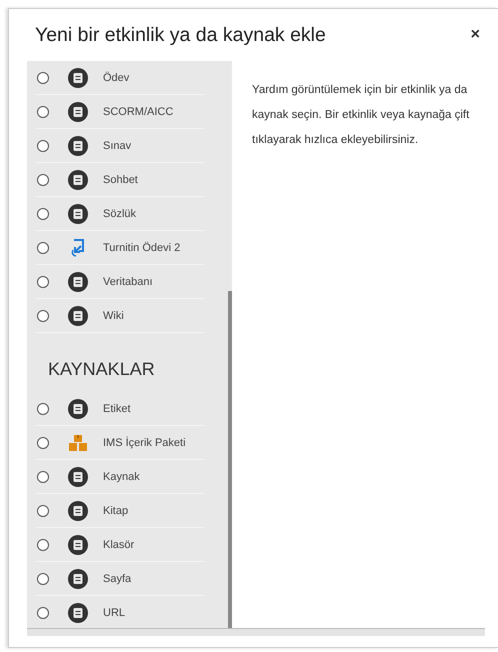  What do you see at coordinates (121, 476) in the screenshot?
I see `module-label: Kaynak` at bounding box center [121, 476].